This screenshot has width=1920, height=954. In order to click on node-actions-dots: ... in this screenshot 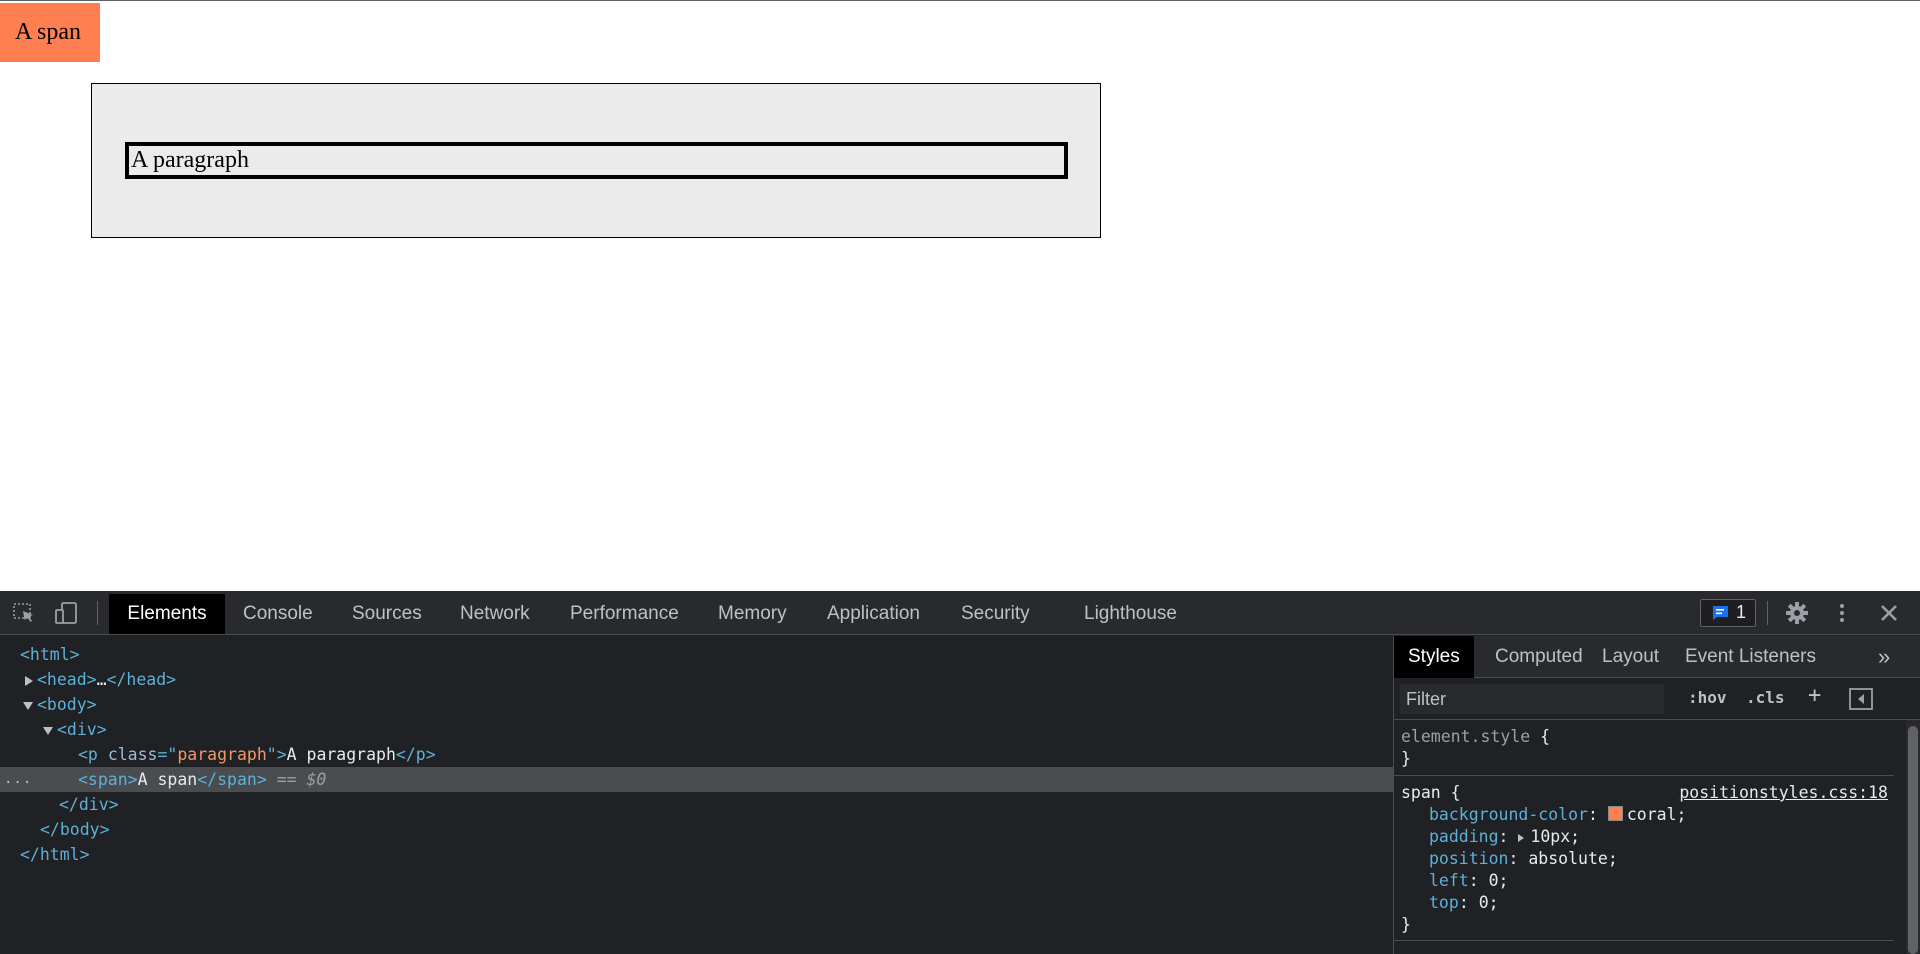, I will do `click(18, 779)`.